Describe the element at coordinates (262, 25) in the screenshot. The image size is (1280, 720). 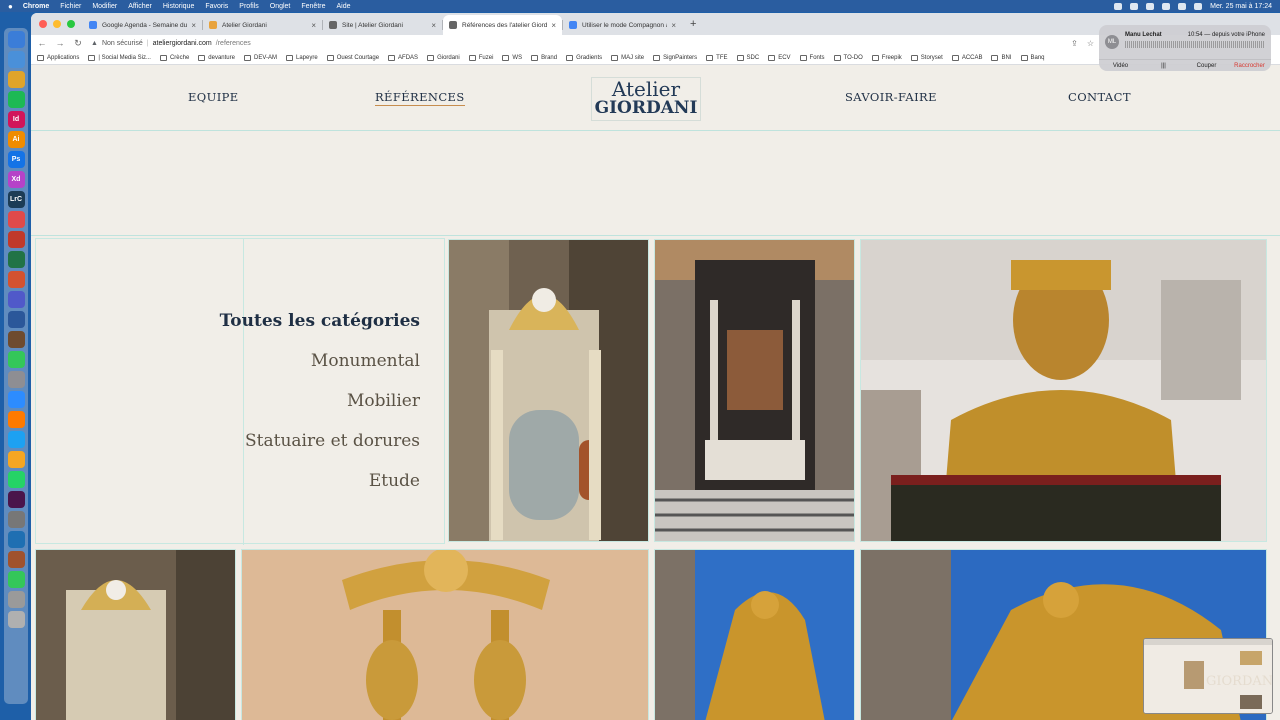
I see `tab-1: Atelier Giordani ×` at that location.